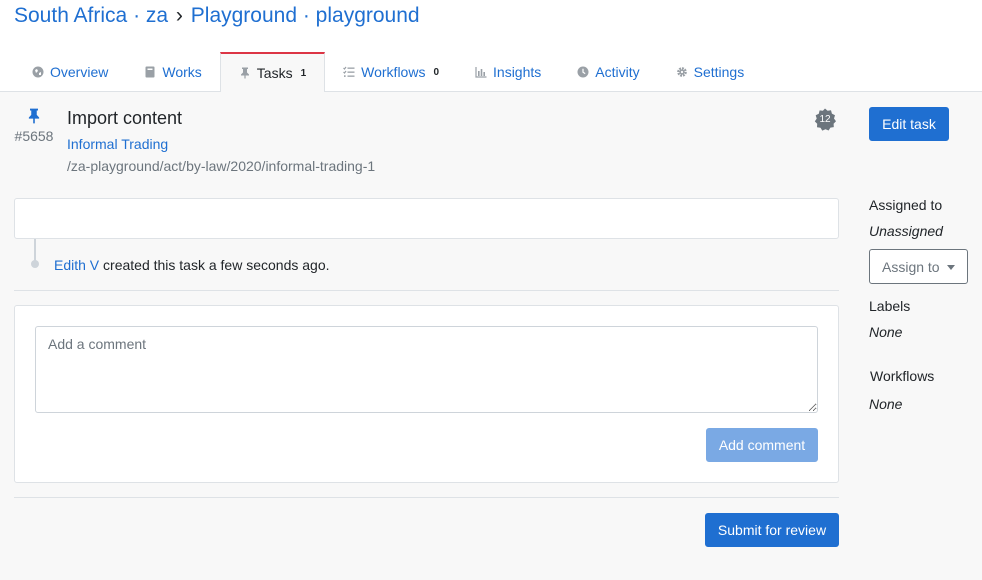  What do you see at coordinates (951, 267) in the screenshot?
I see `caret-down-icon` at bounding box center [951, 267].